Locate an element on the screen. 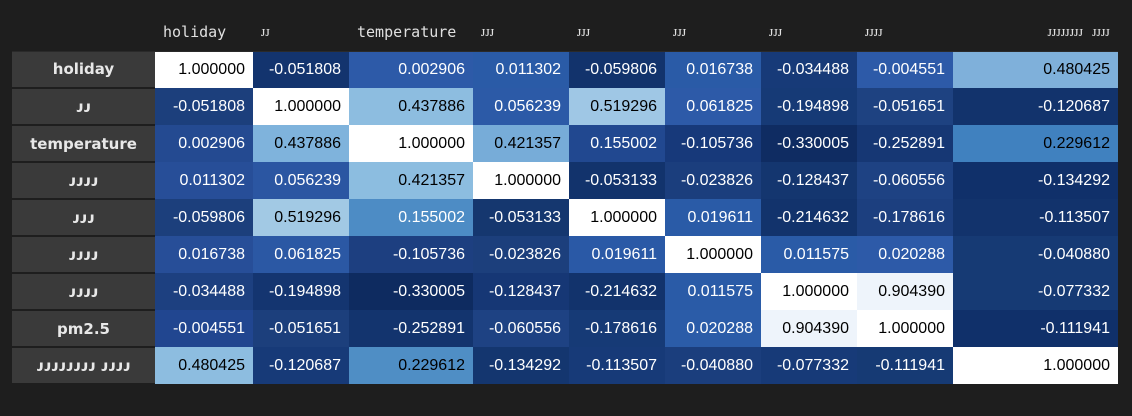 The height and width of the screenshot is (416, 1132). row-header: temperature is located at coordinates (83, 144).